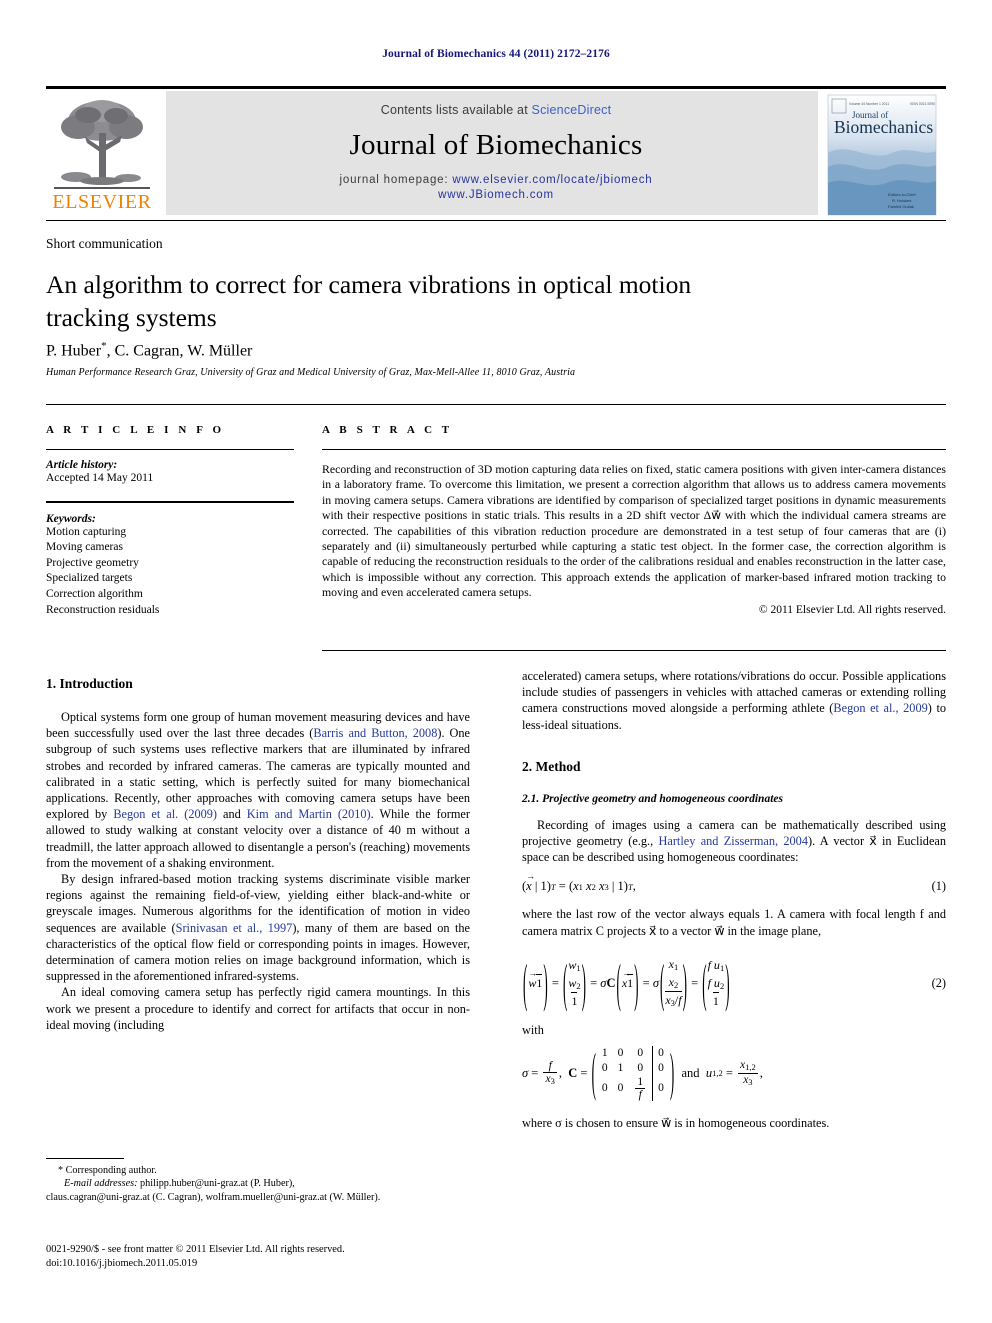 The width and height of the screenshot is (992, 1323). What do you see at coordinates (634, 650) in the screenshot?
I see `abstract-bottom-rule` at bounding box center [634, 650].